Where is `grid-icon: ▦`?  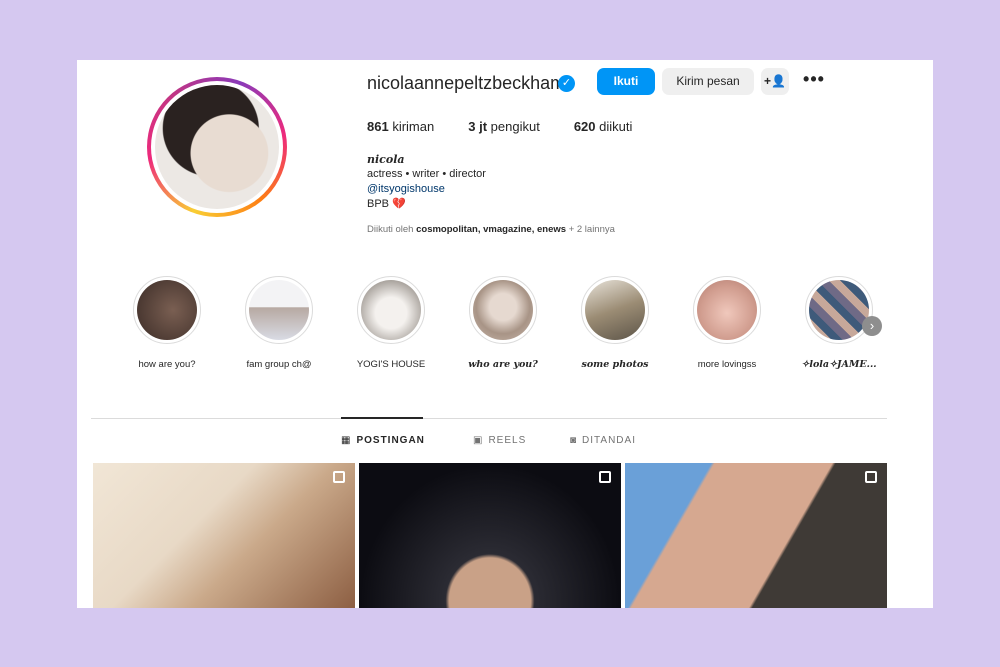
grid-icon: ▦ is located at coordinates (346, 440).